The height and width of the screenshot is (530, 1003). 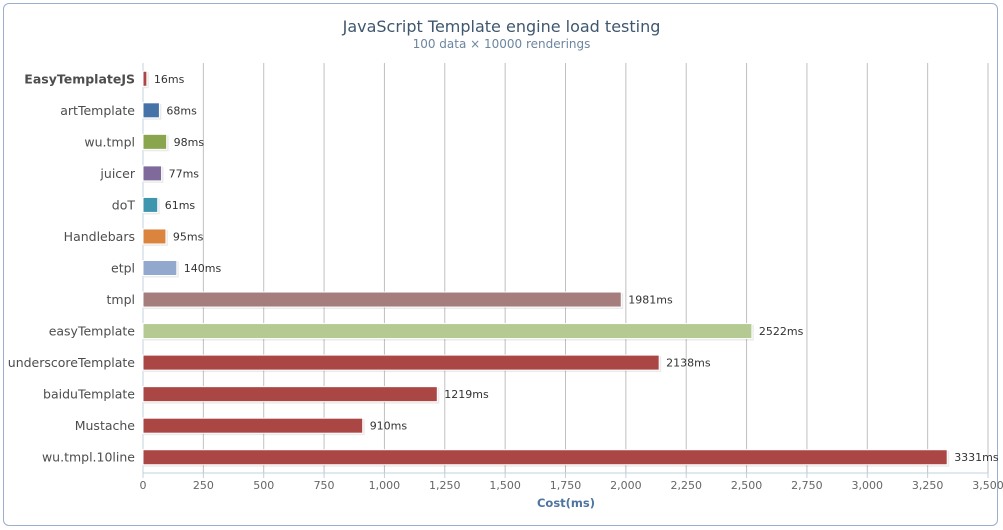 What do you see at coordinates (184, 173) in the screenshot?
I see `data-label: 77ms` at bounding box center [184, 173].